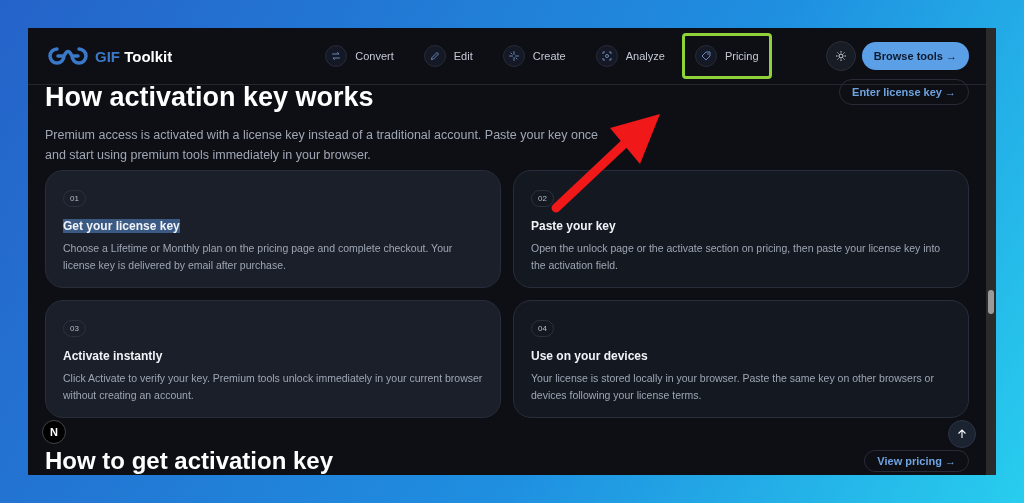  I want to click on nav-link: Create, so click(534, 56).